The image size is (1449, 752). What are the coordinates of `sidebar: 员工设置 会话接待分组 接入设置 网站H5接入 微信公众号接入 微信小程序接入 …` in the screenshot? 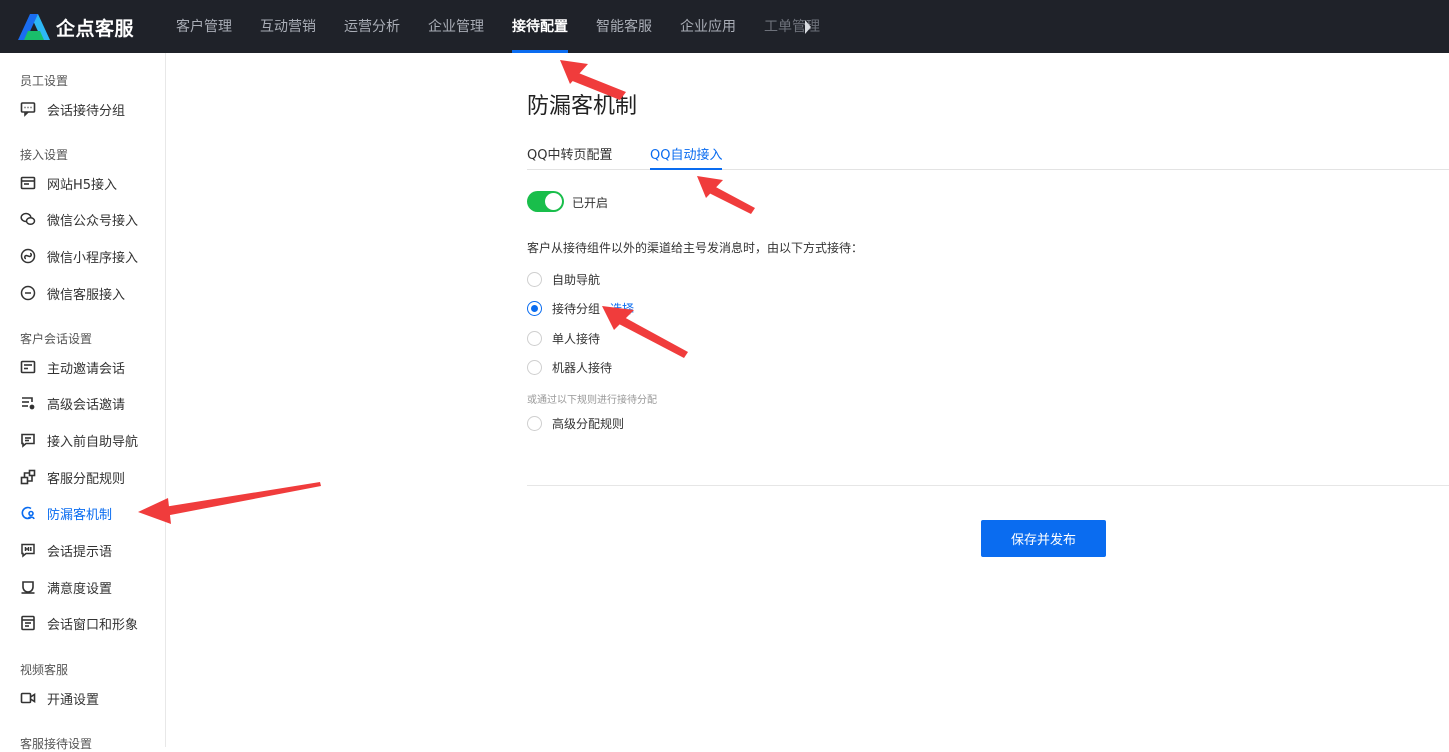 It's located at (83, 402).